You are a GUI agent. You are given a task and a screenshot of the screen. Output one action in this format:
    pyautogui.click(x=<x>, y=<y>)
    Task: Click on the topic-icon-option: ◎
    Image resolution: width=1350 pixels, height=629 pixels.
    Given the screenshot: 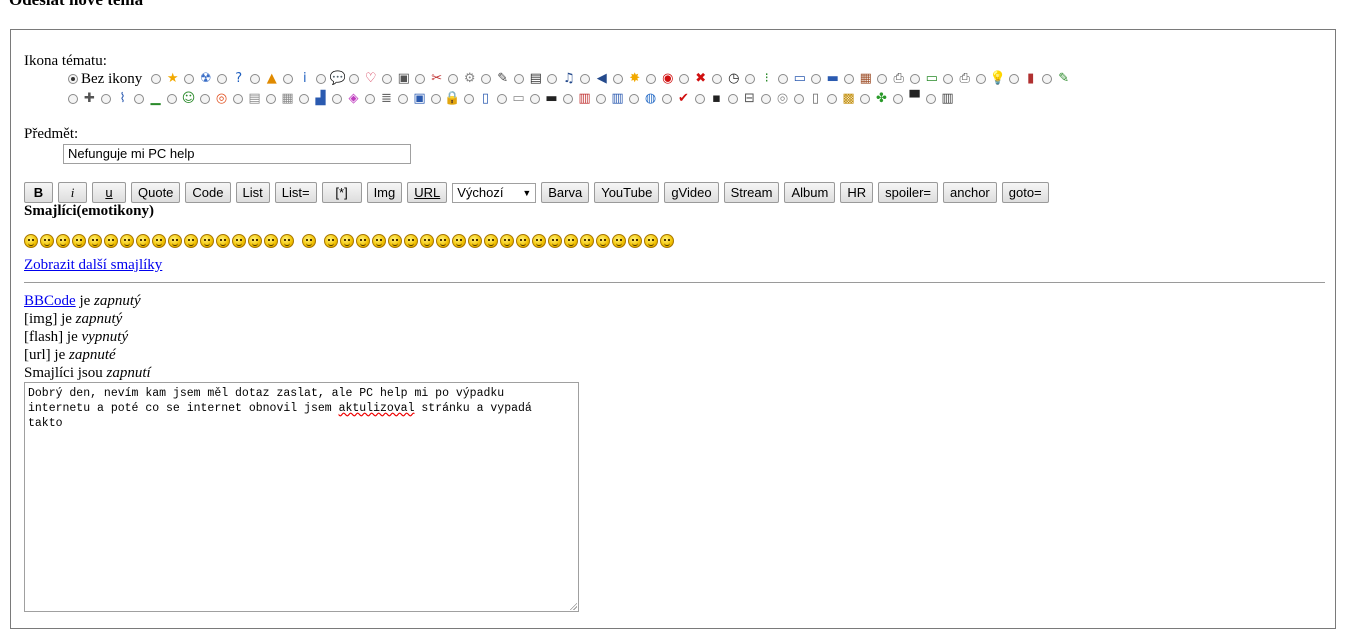 What is the action you would take?
    pyautogui.click(x=215, y=99)
    